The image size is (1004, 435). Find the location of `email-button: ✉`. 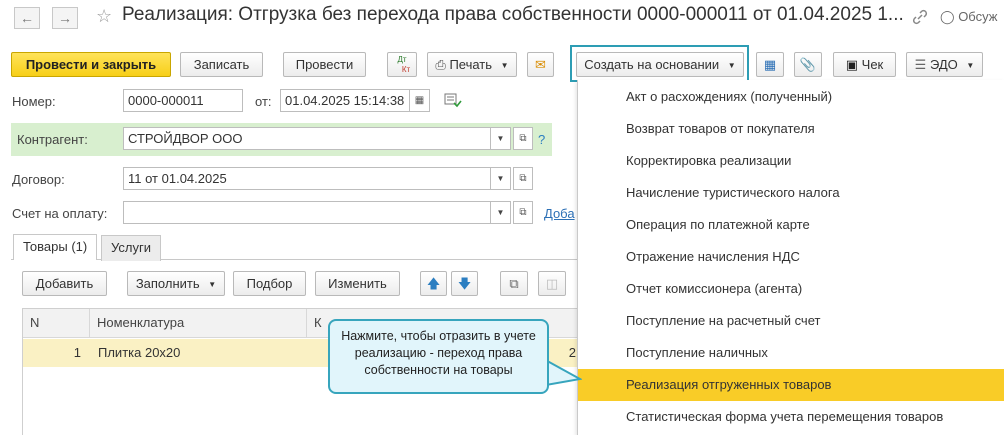

email-button: ✉ is located at coordinates (540, 64).